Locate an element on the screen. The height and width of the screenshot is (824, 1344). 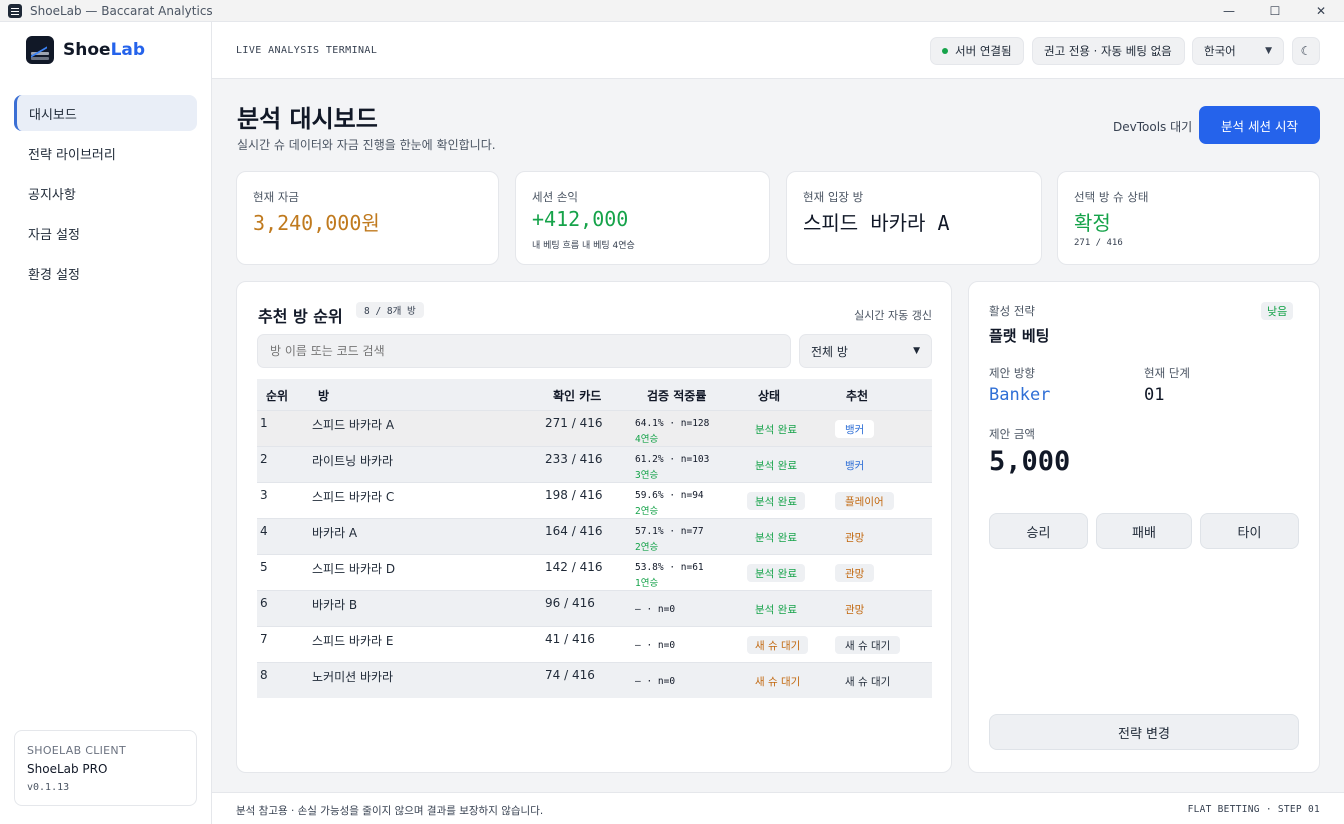
streak-label: 1연승 is located at coordinates (647, 583).